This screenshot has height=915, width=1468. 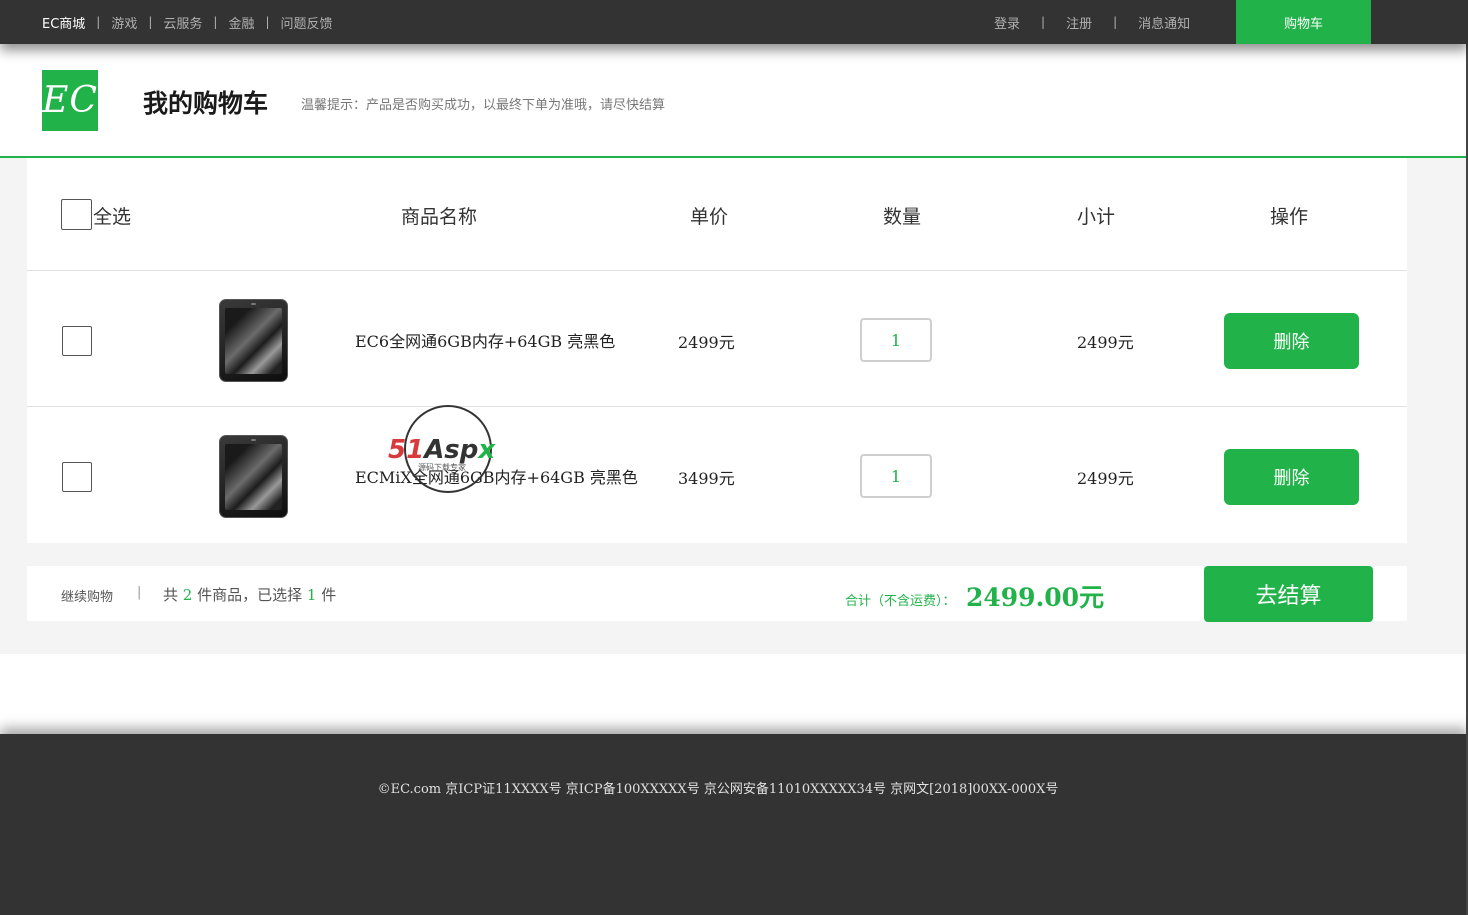 I want to click on select-all-checkbox, so click(x=76, y=214).